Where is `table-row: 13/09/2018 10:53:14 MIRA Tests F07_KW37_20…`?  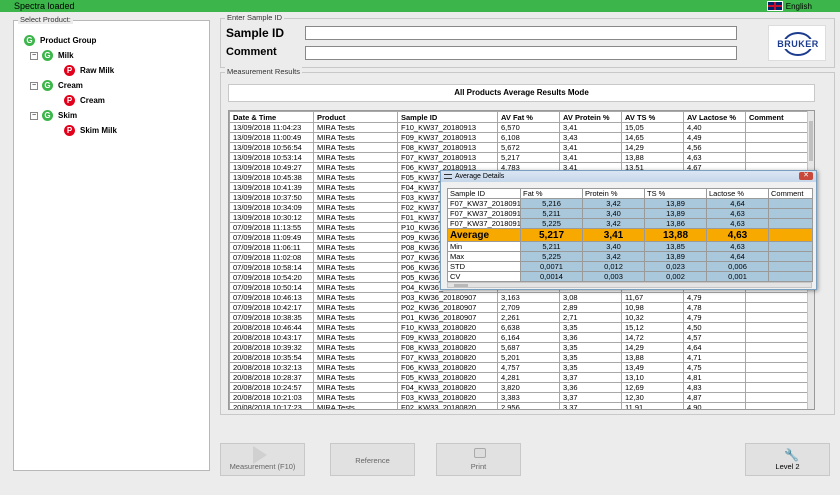
table-row: 13/09/2018 10:53:14 MIRA Tests F07_KW37_20… is located at coordinates (519, 157).